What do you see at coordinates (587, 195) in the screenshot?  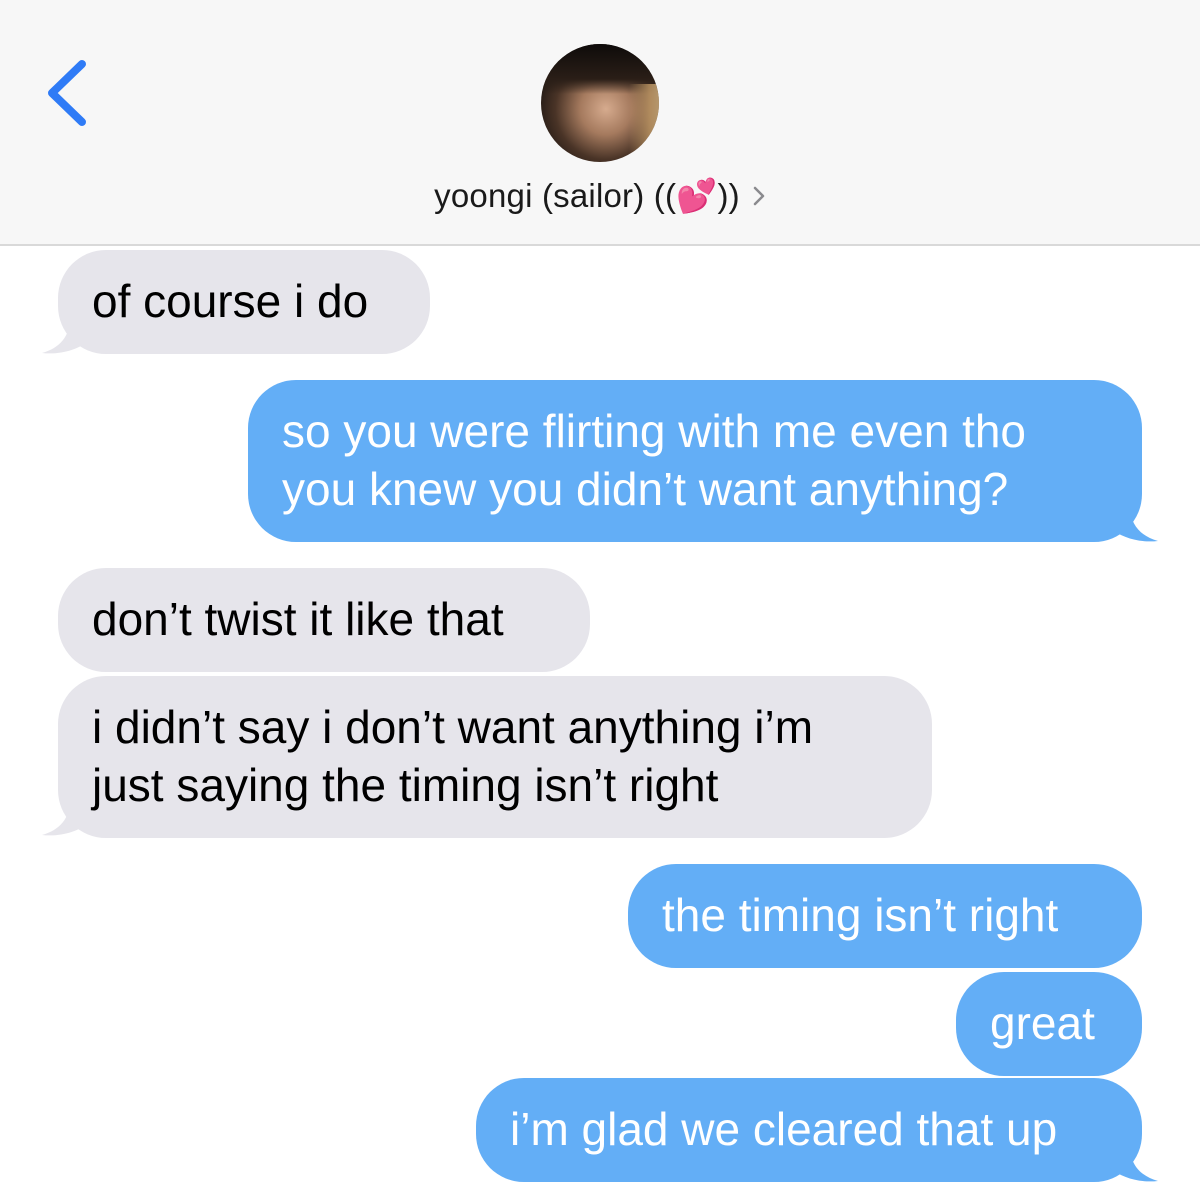 I see `contact-name: yoongi (sailor) ((💕))` at bounding box center [587, 195].